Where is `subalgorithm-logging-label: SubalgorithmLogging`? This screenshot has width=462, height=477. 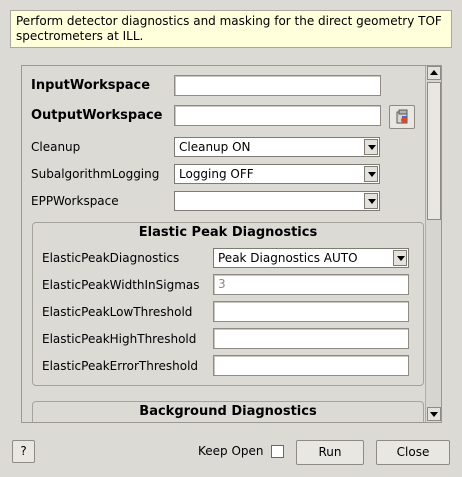
subalgorithm-logging-label: SubalgorithmLogging is located at coordinates (95, 174).